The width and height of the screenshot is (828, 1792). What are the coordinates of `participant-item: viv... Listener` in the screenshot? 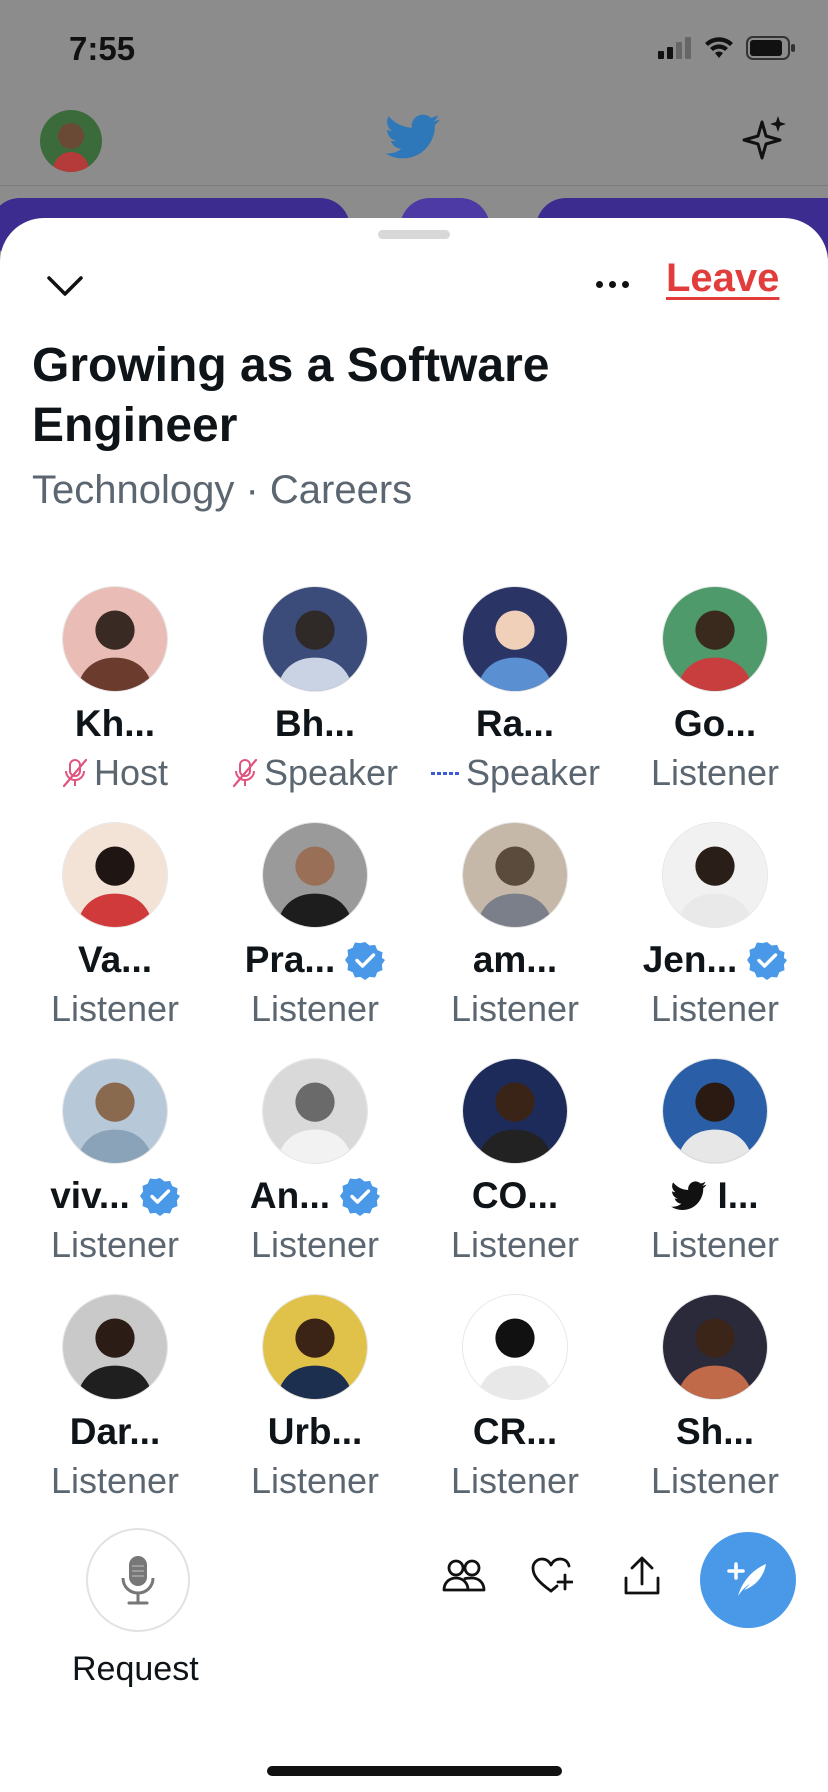 It's located at (115, 1176).